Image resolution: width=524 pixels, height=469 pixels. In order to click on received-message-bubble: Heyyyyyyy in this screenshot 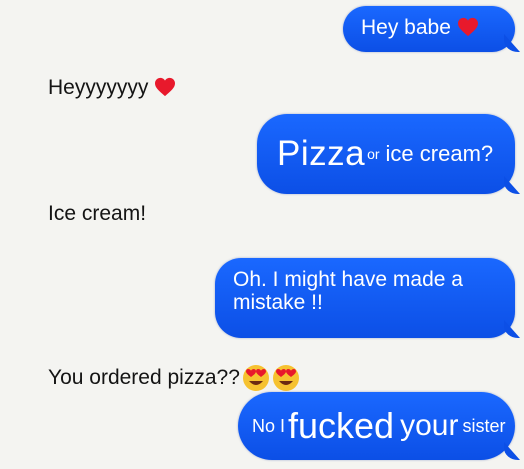, I will do `click(148, 93)`.